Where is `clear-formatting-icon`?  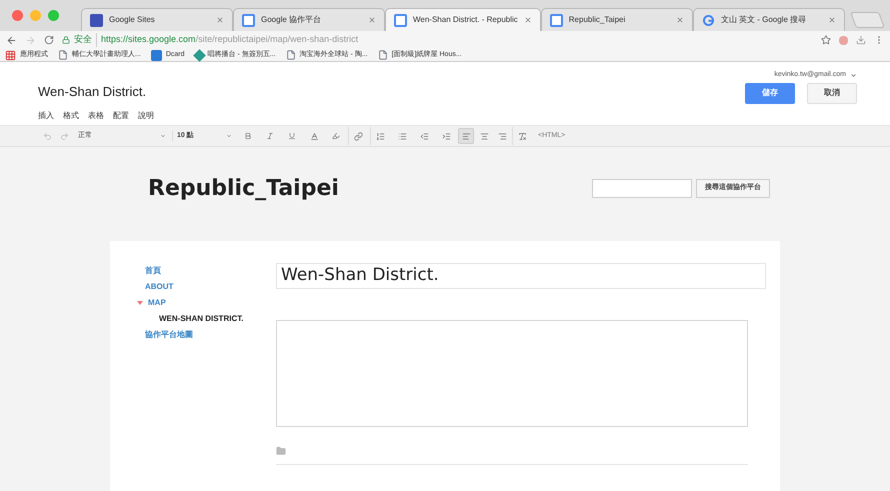
clear-formatting-icon is located at coordinates (522, 136).